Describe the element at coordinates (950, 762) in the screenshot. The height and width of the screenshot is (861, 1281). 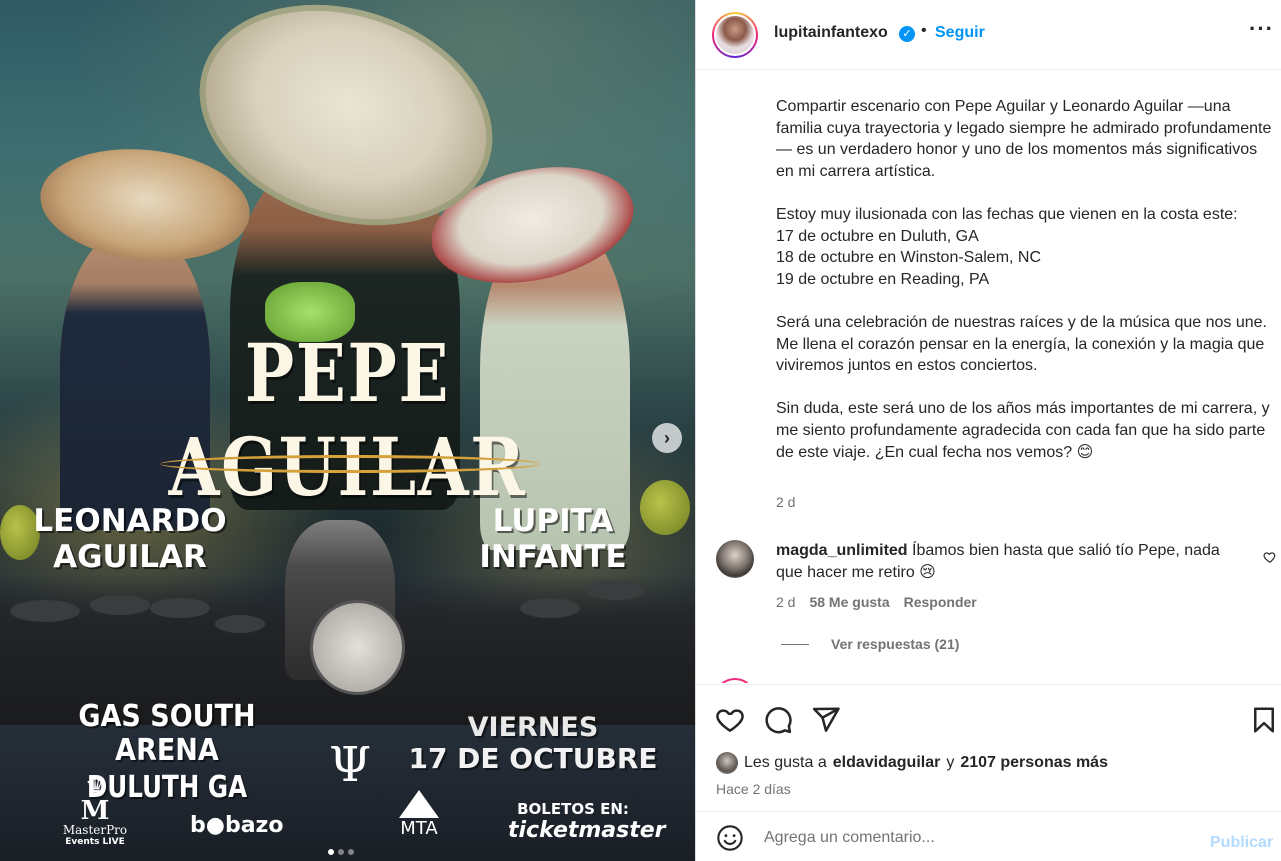
I see `likes-and: y` at that location.